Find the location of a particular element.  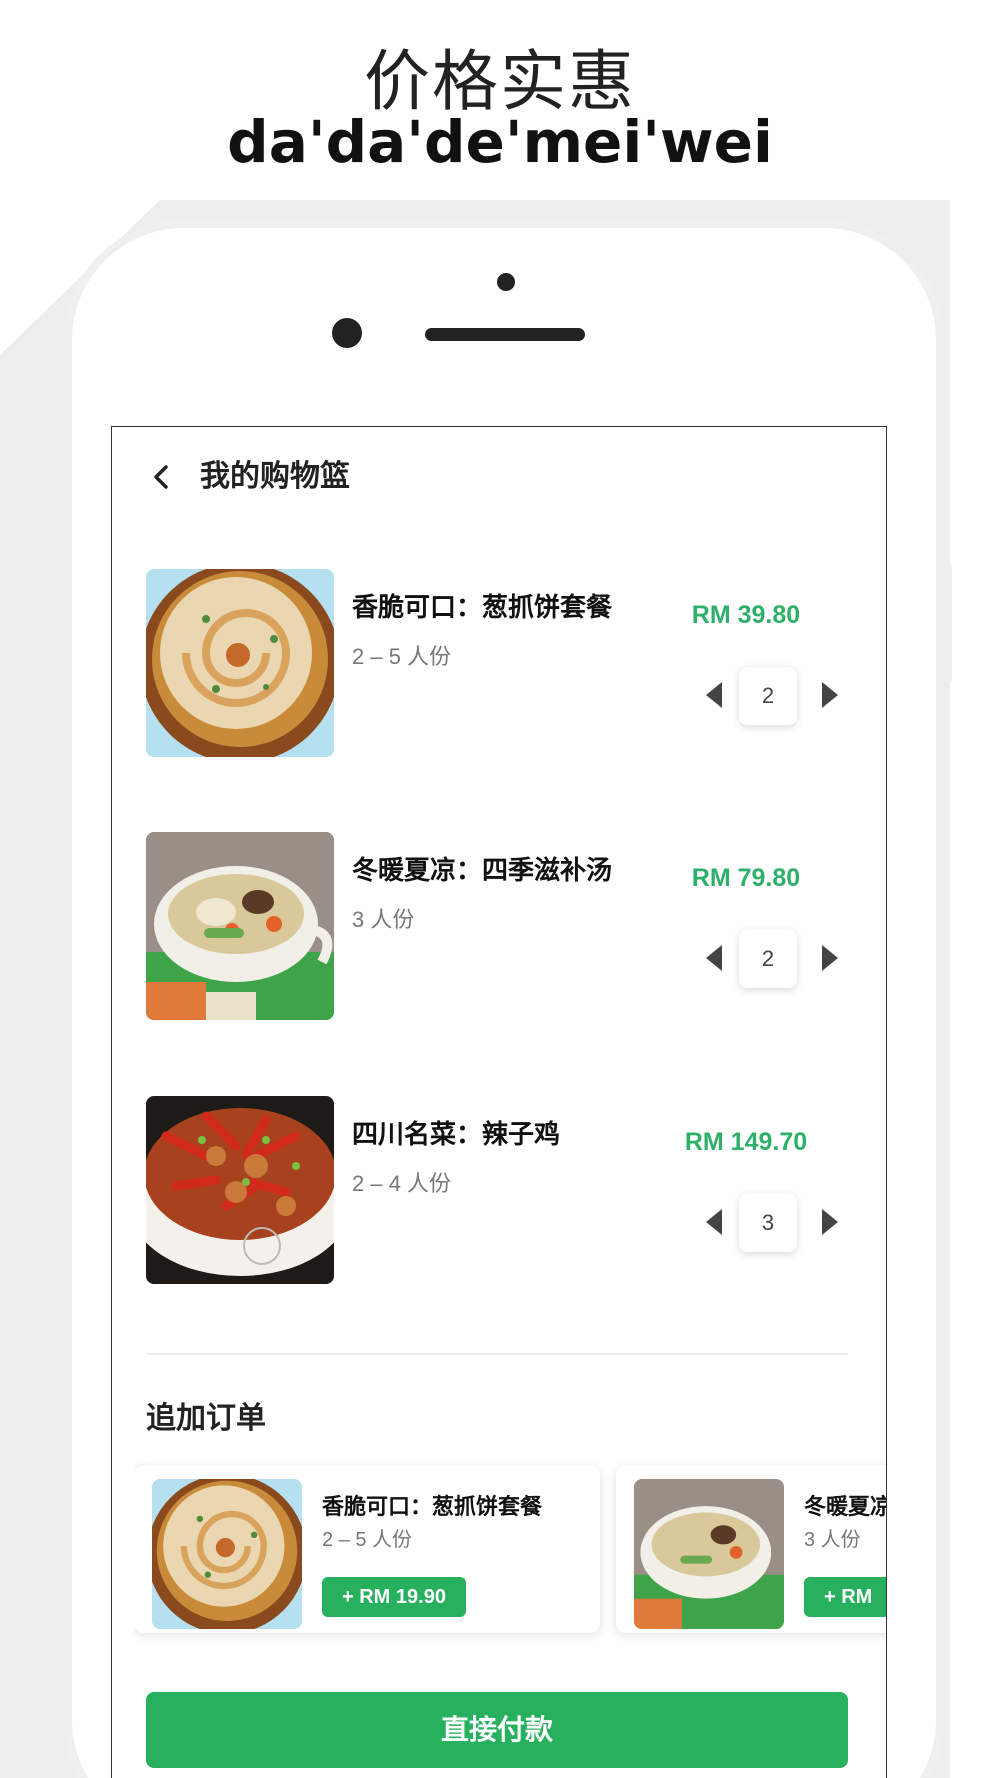

earpiece-speaker is located at coordinates (505, 334).